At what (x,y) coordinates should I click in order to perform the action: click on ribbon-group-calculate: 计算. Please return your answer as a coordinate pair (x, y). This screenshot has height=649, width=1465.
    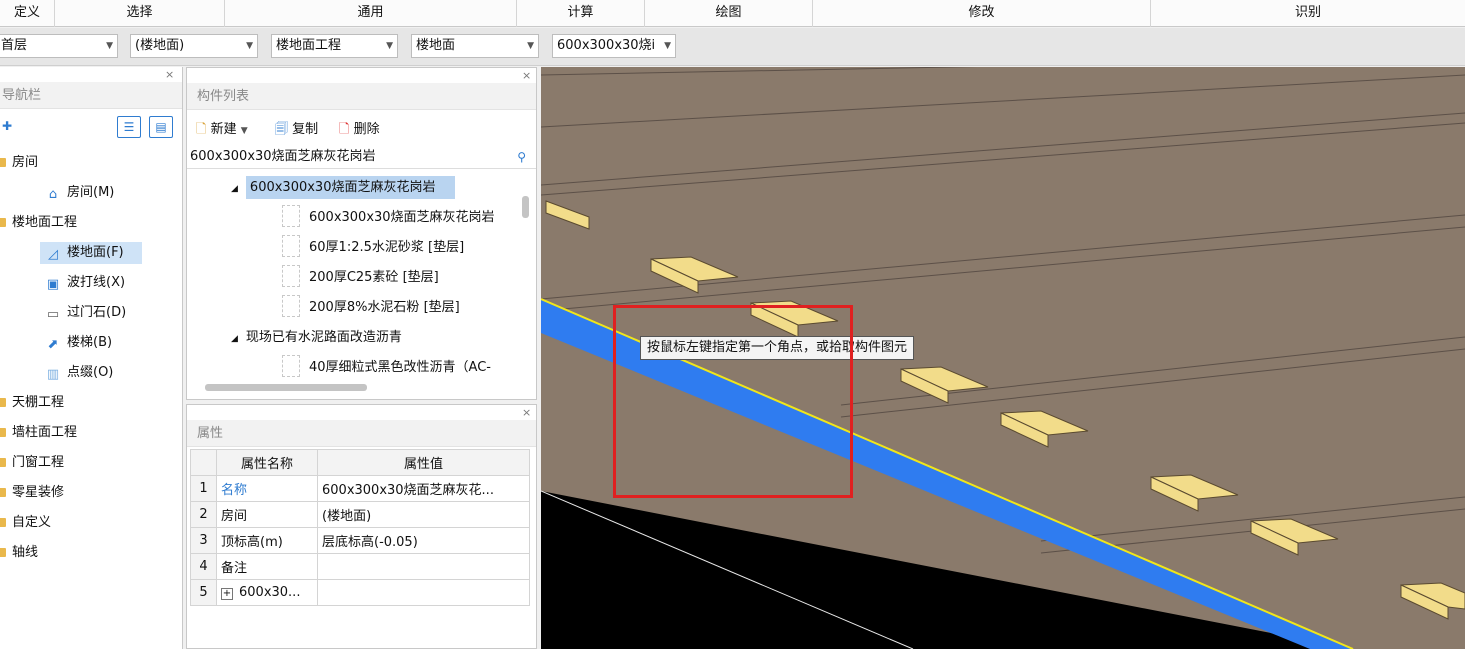
    Looking at the image, I should click on (581, 13).